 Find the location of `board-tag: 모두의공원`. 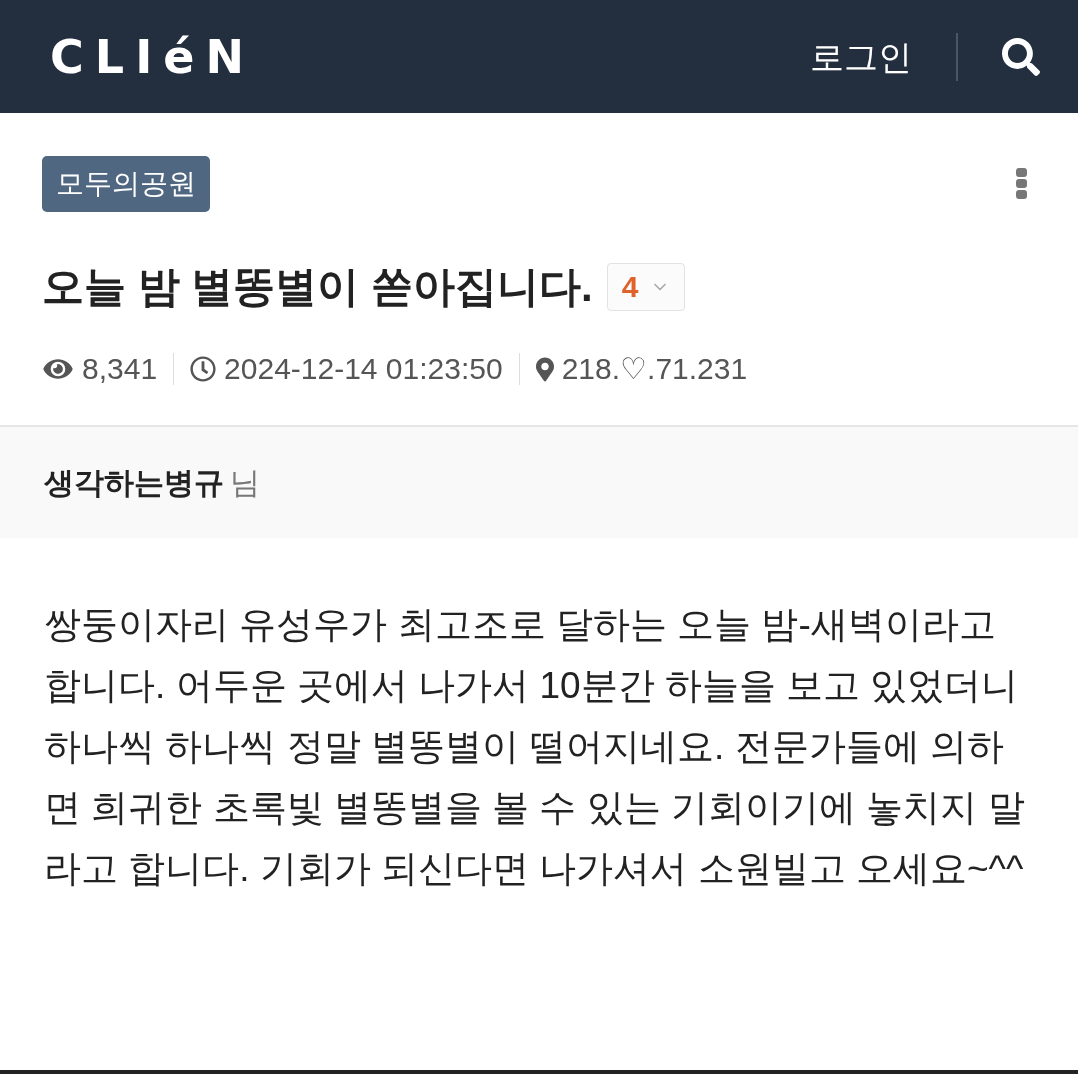

board-tag: 모두의공원 is located at coordinates (126, 184).